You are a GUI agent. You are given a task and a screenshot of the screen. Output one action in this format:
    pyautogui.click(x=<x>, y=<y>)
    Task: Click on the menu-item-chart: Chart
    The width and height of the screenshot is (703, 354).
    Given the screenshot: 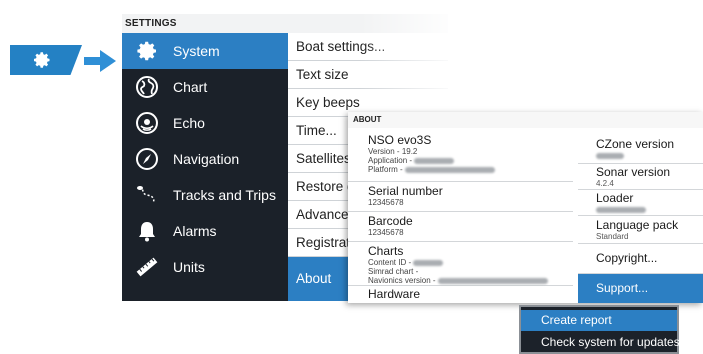 What is the action you would take?
    pyautogui.click(x=205, y=87)
    